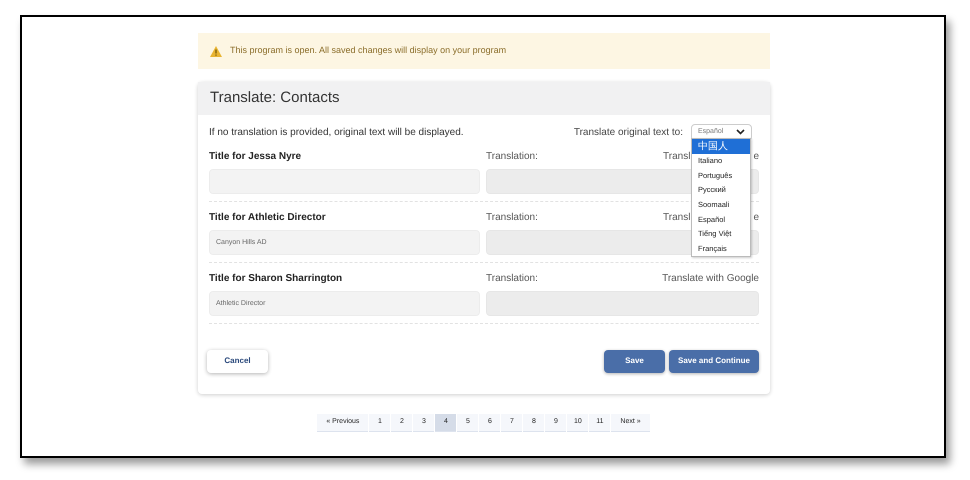 This screenshot has width=970, height=480. Describe the element at coordinates (275, 98) in the screenshot. I see `card-title: Translate: Contacts` at that location.